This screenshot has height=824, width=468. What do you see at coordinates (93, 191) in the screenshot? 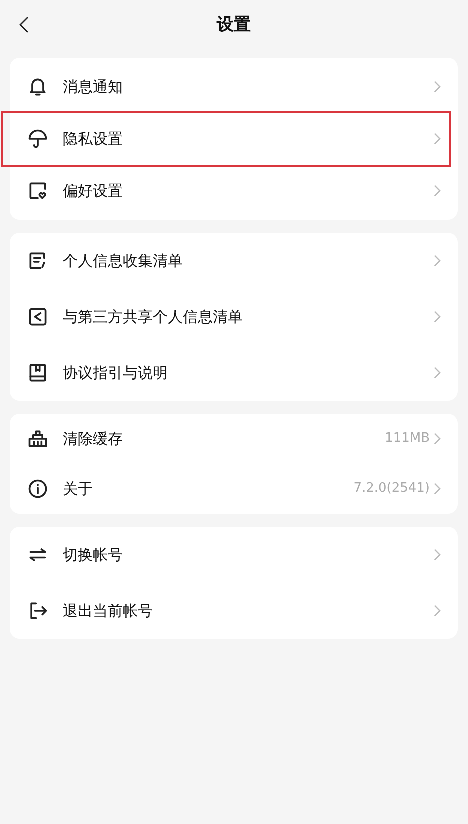
I see `item-label: 偏好设置` at bounding box center [93, 191].